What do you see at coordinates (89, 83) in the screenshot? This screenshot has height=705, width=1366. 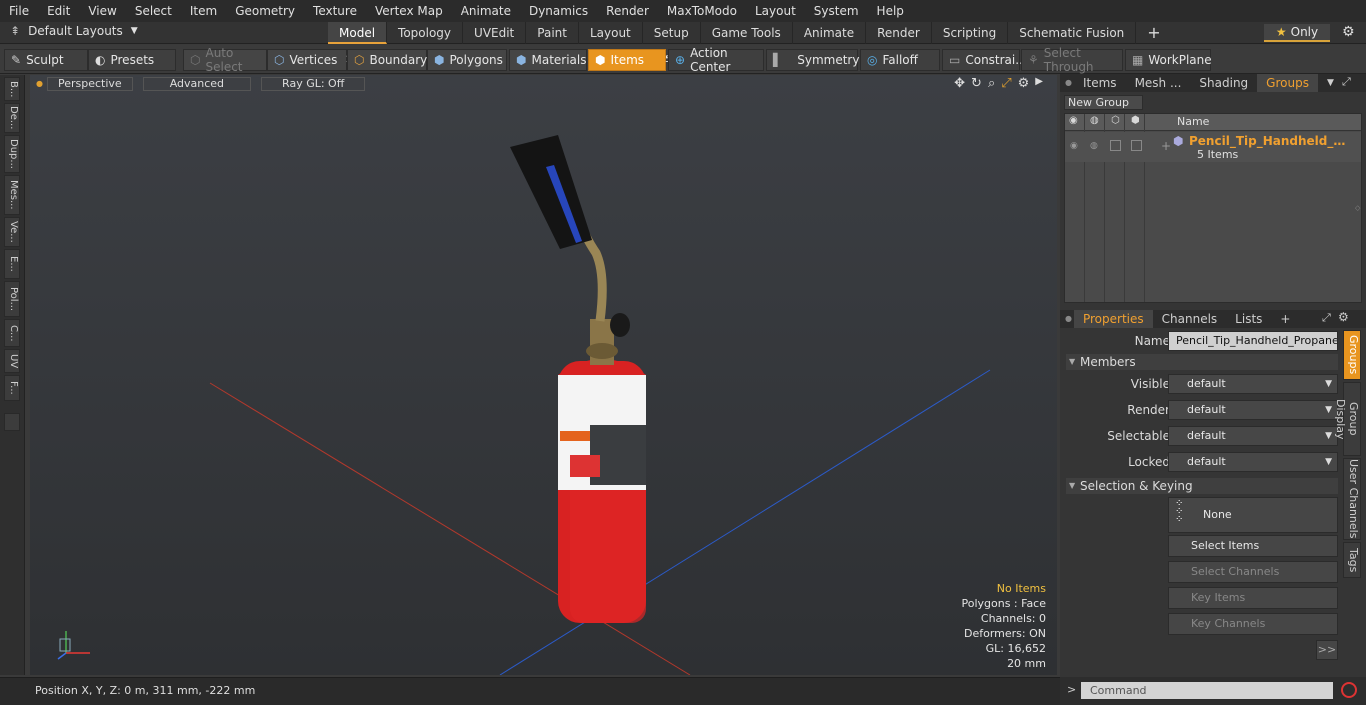 I see `perspective-button: Perspective` at bounding box center [89, 83].